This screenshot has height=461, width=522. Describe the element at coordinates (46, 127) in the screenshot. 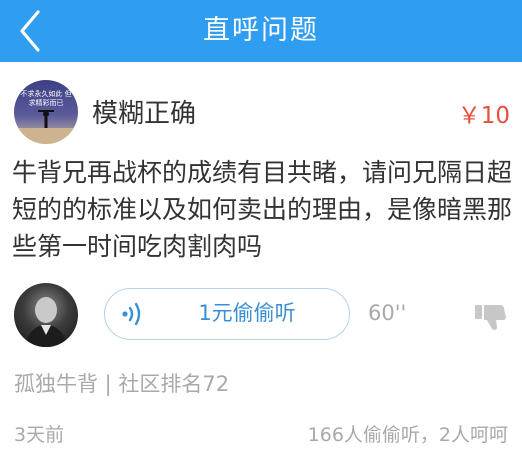

I see `person-silhouette-icon` at that location.